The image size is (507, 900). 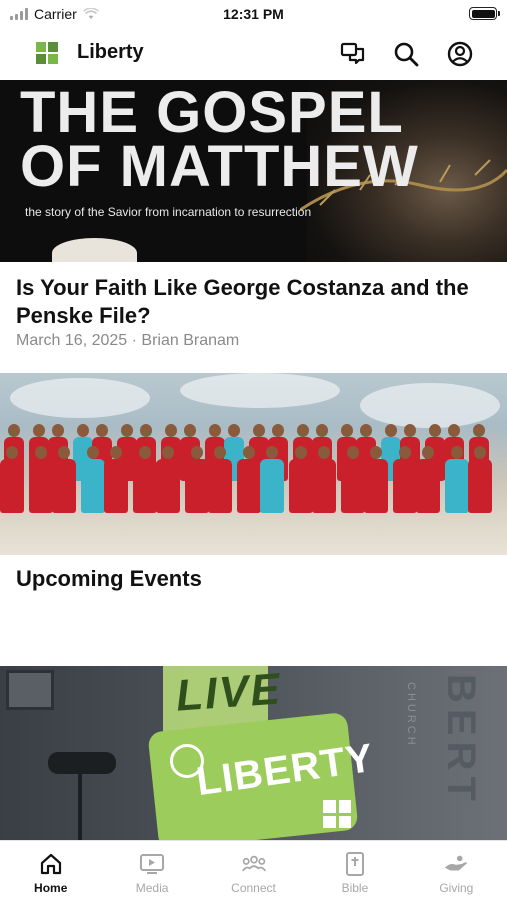 I want to click on microphone-image, so click(x=82, y=763).